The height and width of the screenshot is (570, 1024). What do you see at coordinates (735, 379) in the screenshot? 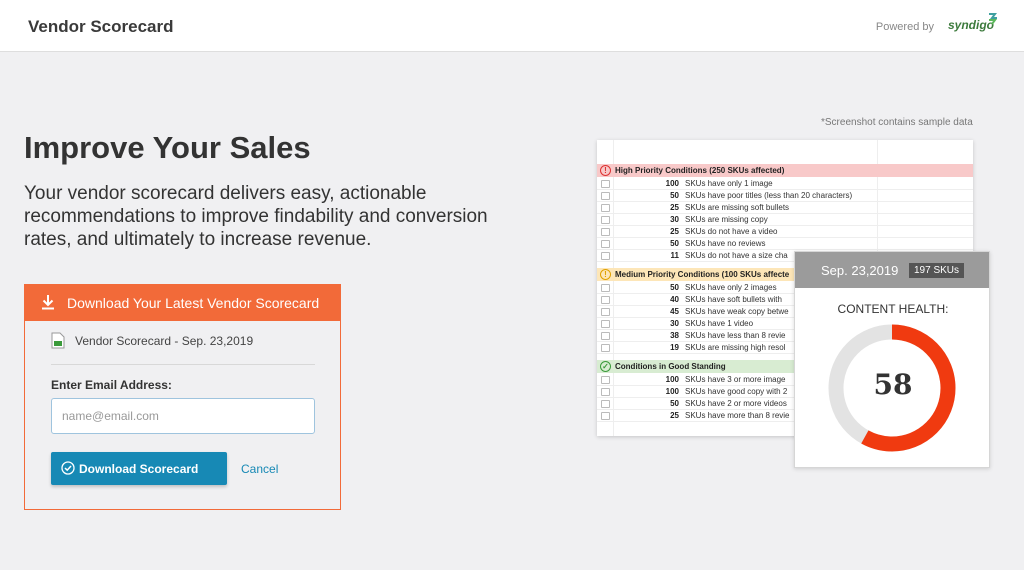
I see `condition-text: SKUs have 3 or more image` at bounding box center [735, 379].